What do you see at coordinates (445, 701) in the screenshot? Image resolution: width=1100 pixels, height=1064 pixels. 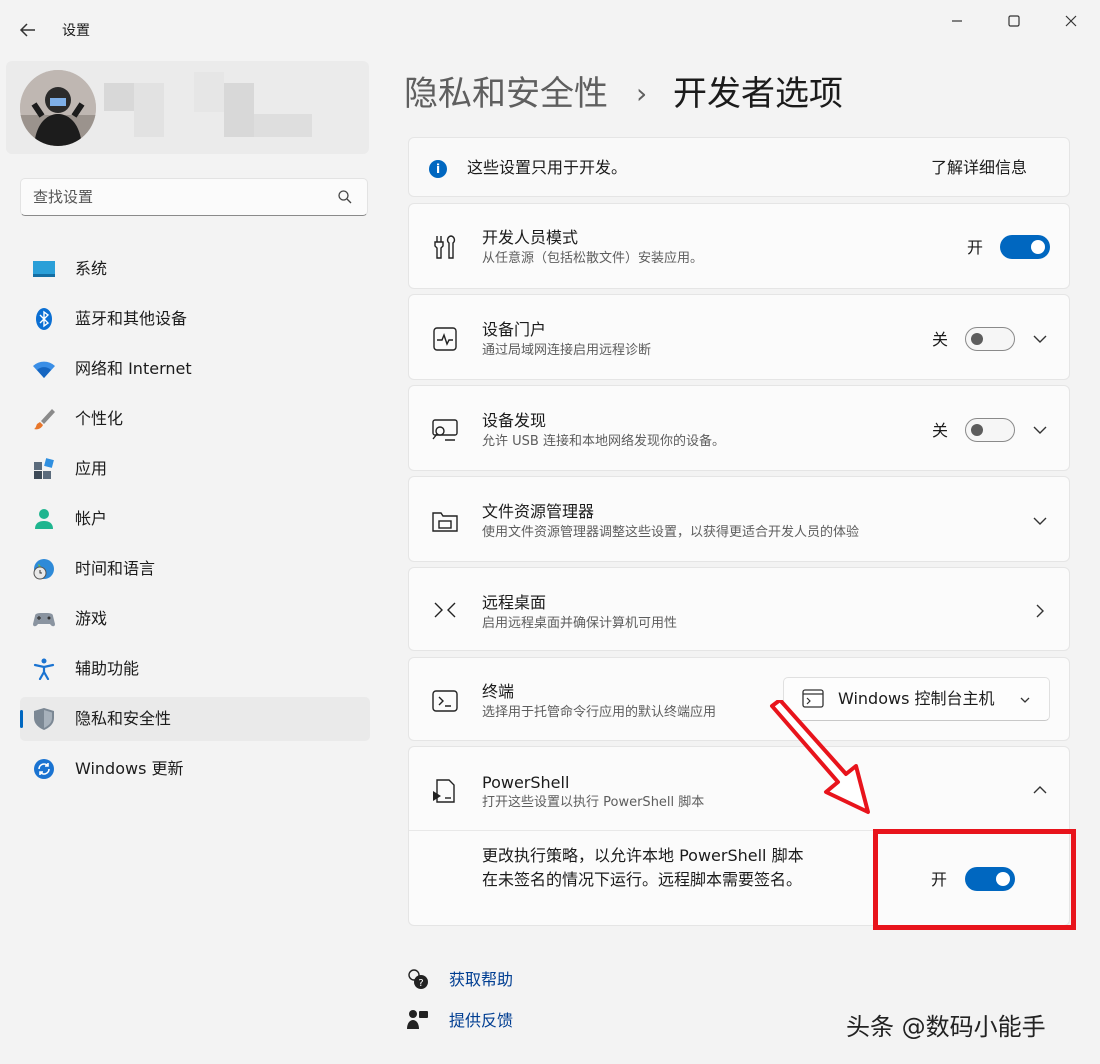 I see `terminal-icon` at bounding box center [445, 701].